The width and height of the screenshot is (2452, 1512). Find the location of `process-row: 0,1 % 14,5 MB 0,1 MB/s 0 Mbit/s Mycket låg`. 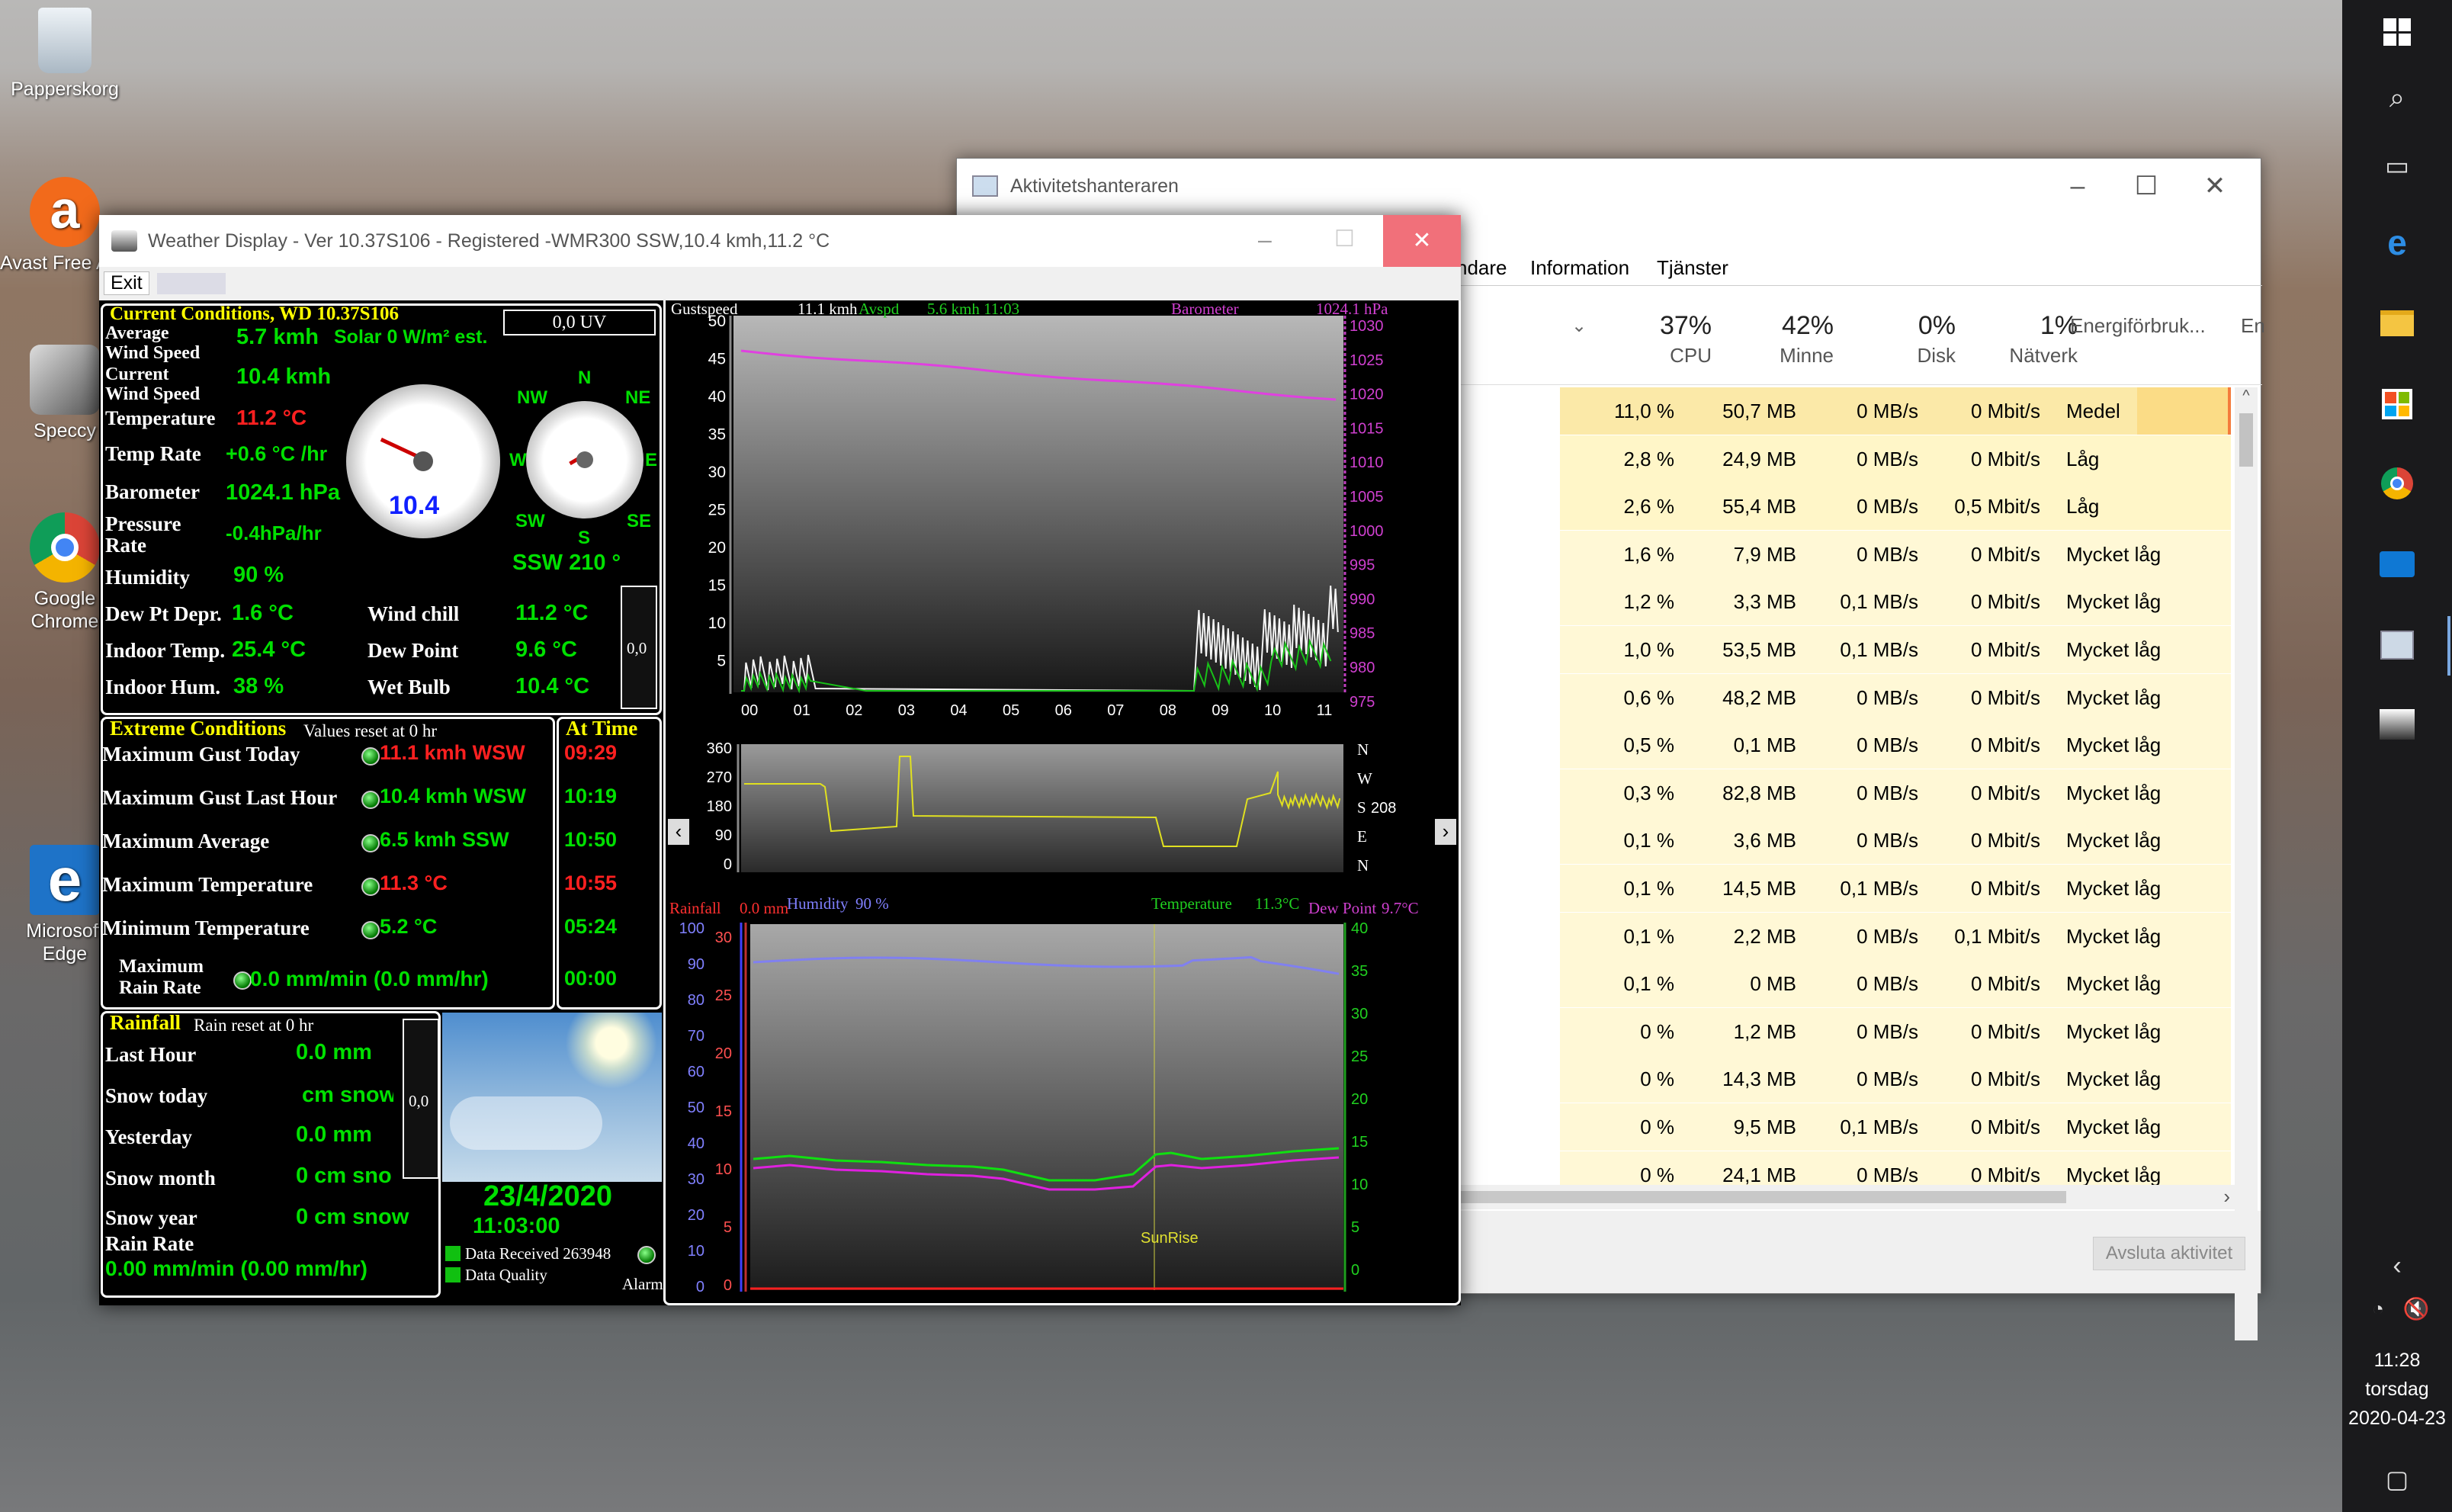

process-row: 0,1 % 14,5 MB 0,1 MB/s 0 Mbit/s Mycket låg is located at coordinates (1895, 889).